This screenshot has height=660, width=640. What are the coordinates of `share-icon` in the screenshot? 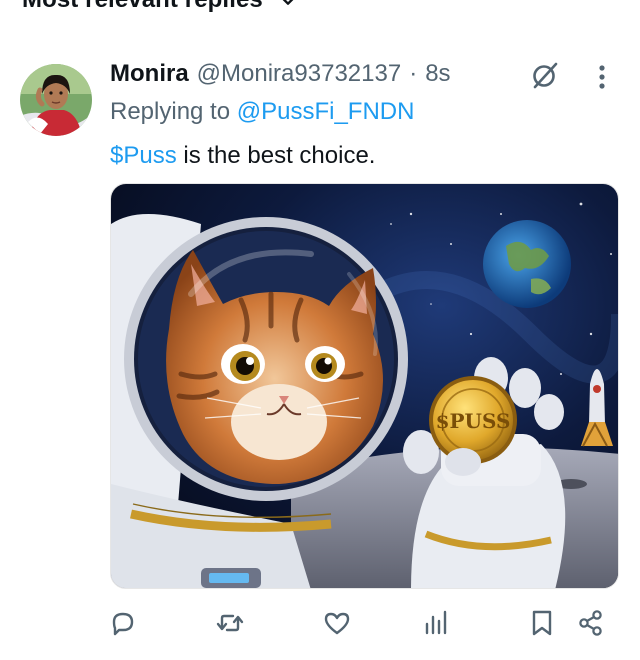 It's located at (590, 623).